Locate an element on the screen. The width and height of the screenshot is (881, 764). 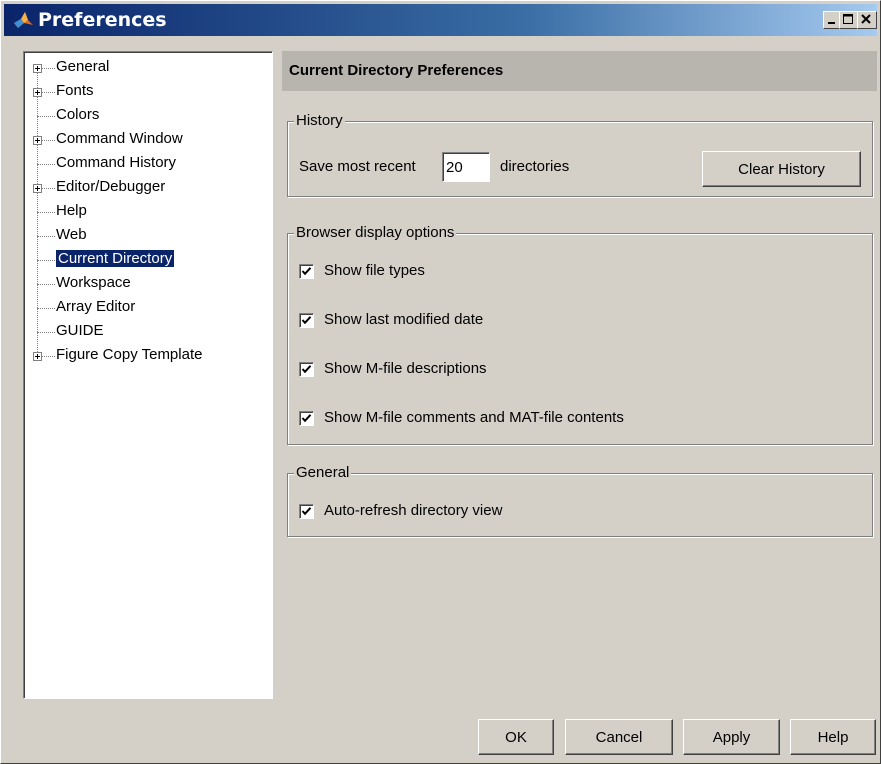
tree-item-label: General is located at coordinates (83, 66).